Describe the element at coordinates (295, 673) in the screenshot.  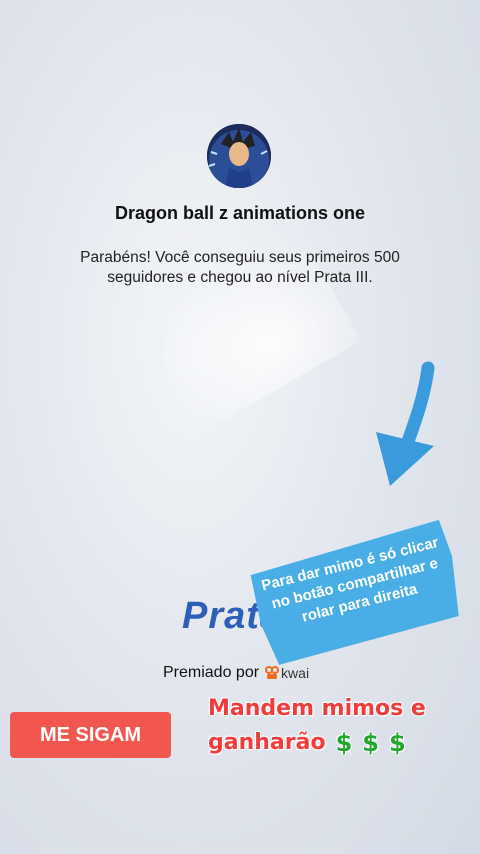
I see `kwai-brand-text: kwai` at that location.